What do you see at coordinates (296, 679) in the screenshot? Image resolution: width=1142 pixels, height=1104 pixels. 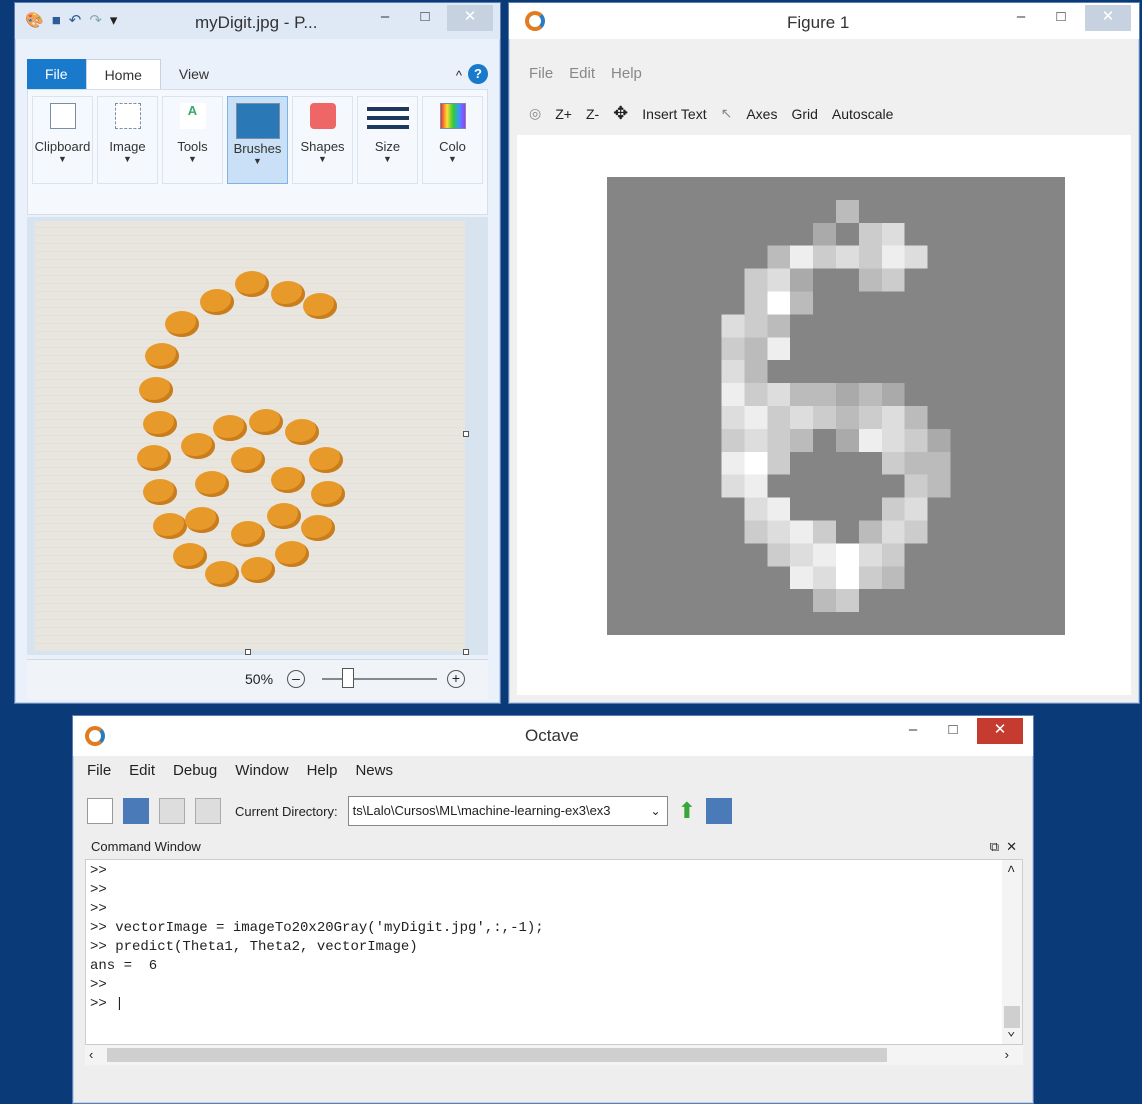 I see `zoom-out-button: –` at bounding box center [296, 679].